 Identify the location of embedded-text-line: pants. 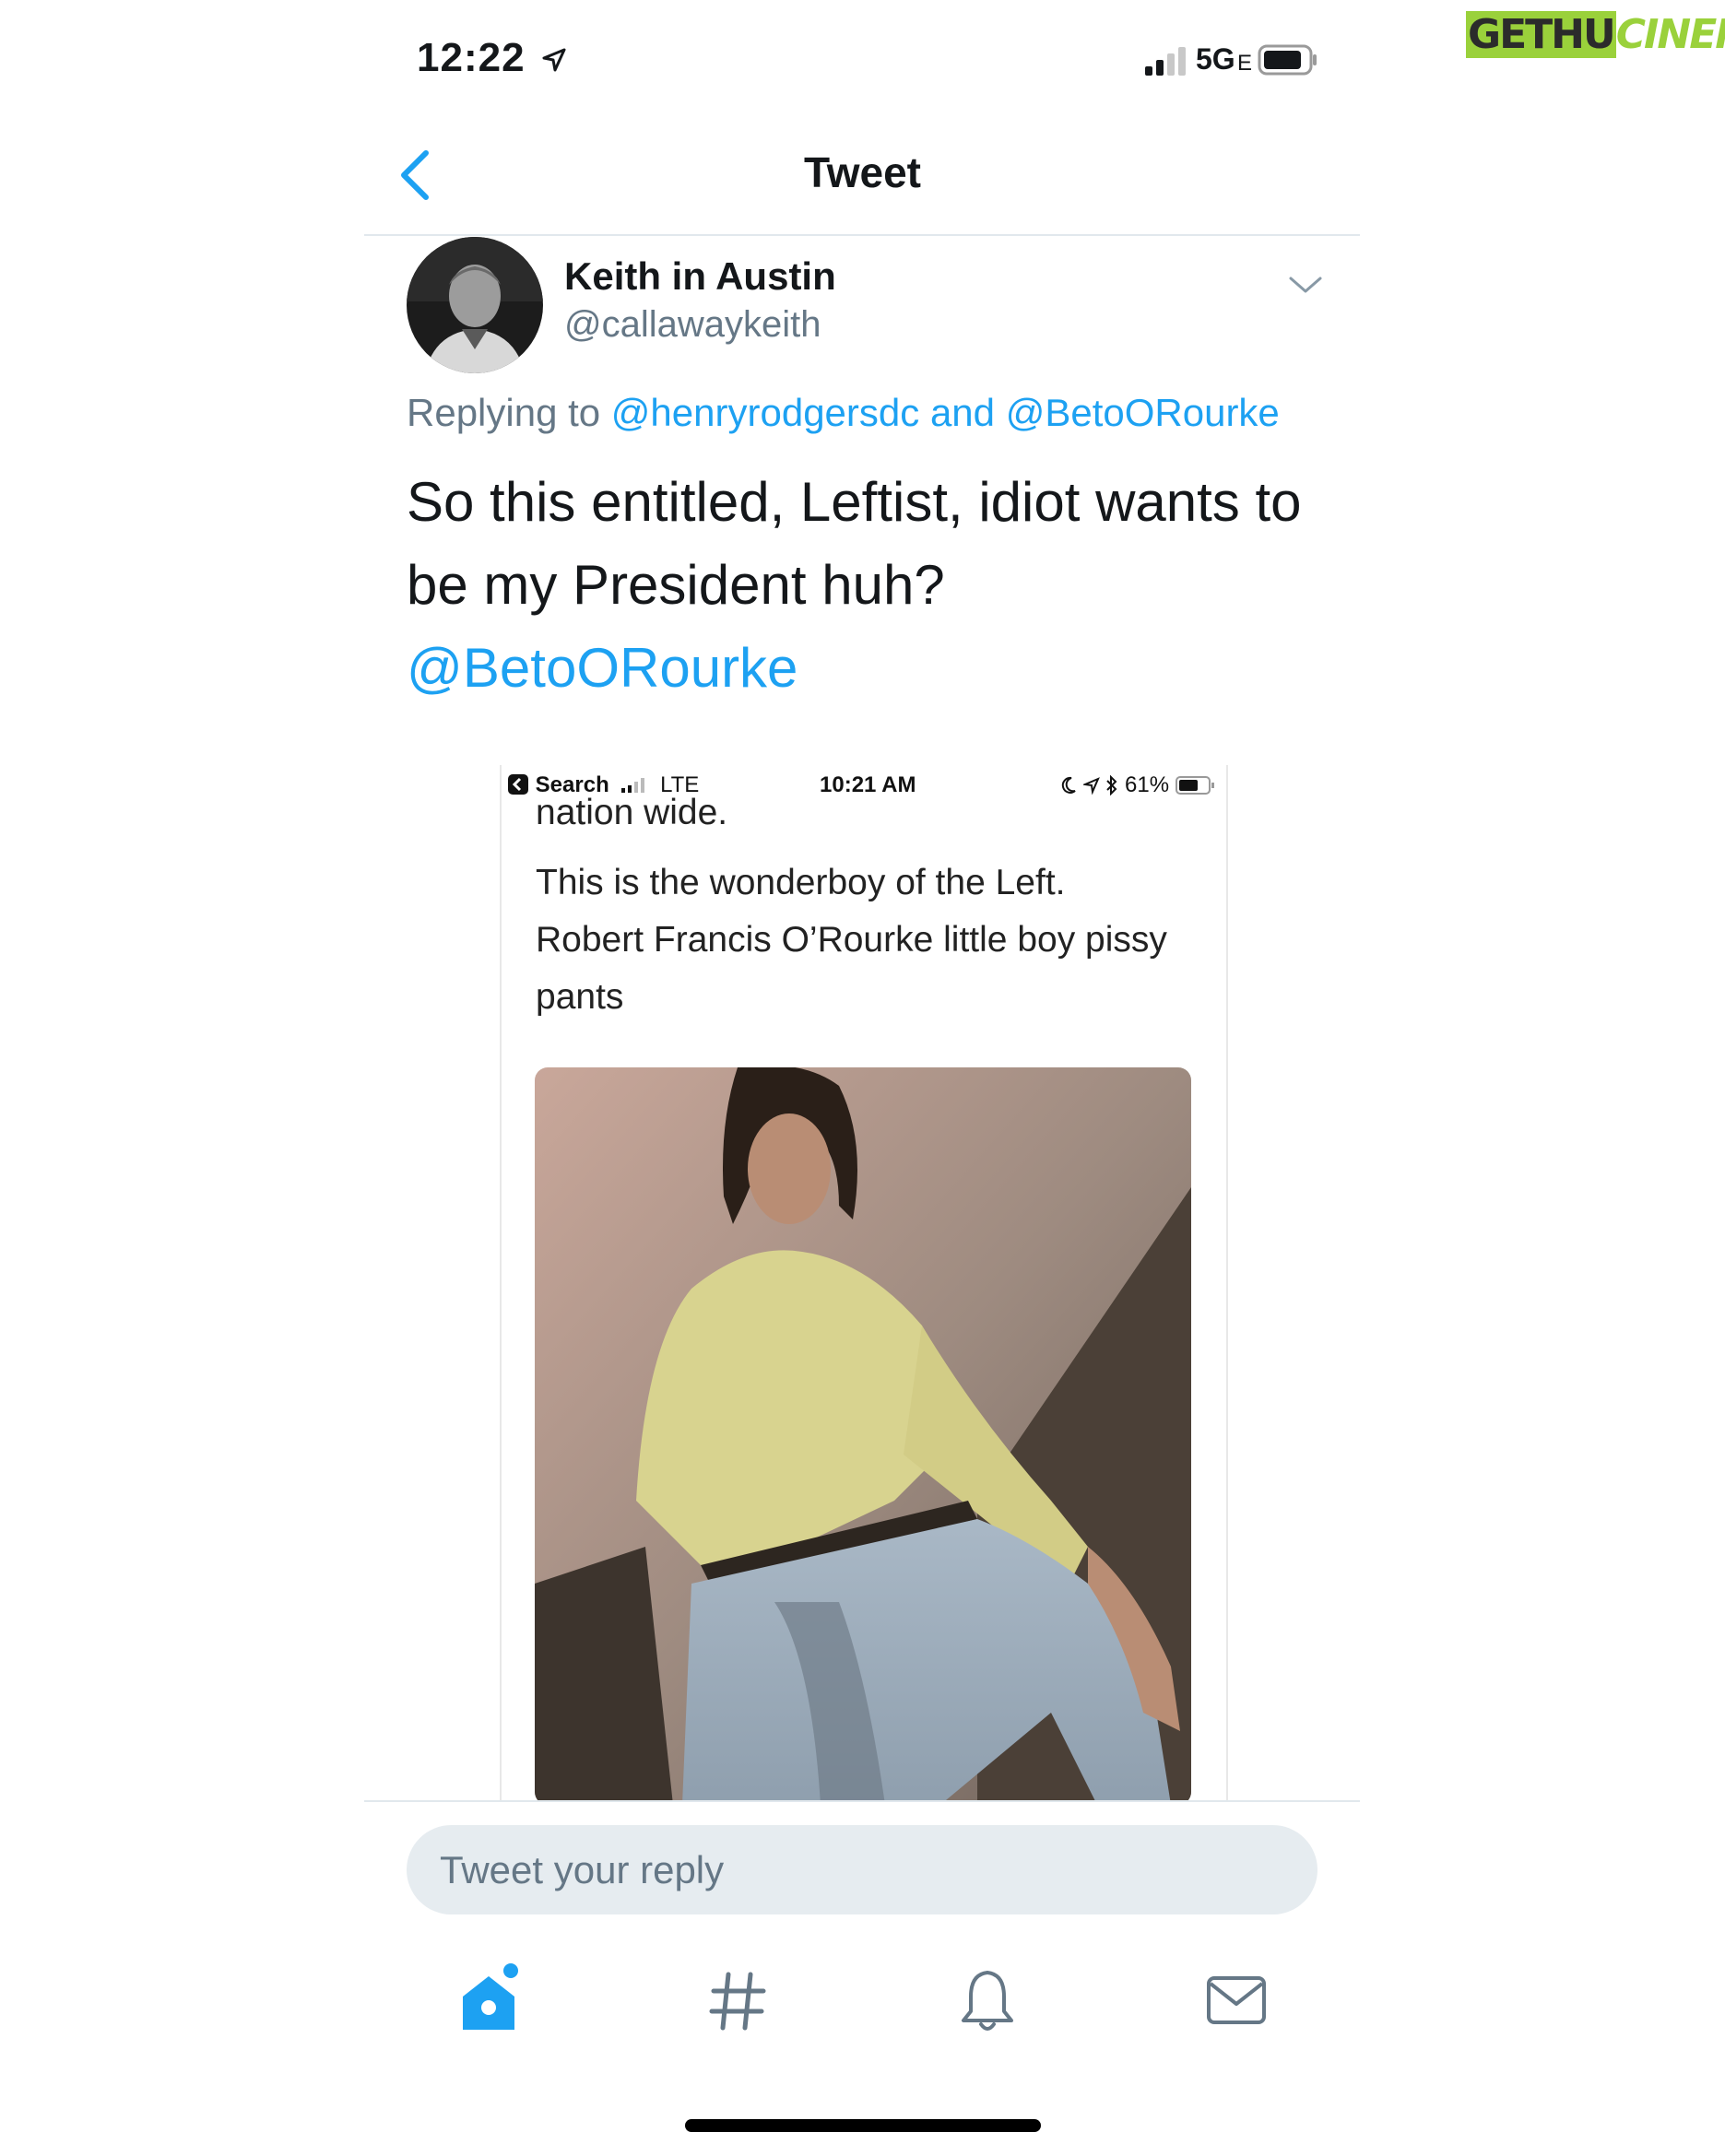
(580, 997).